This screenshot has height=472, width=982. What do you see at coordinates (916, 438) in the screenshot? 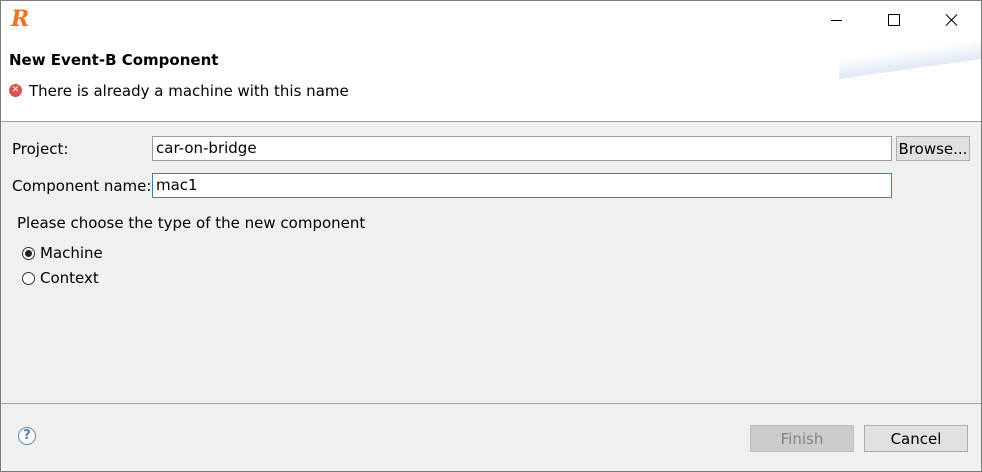
I see `cancel-button: Cancel` at bounding box center [916, 438].